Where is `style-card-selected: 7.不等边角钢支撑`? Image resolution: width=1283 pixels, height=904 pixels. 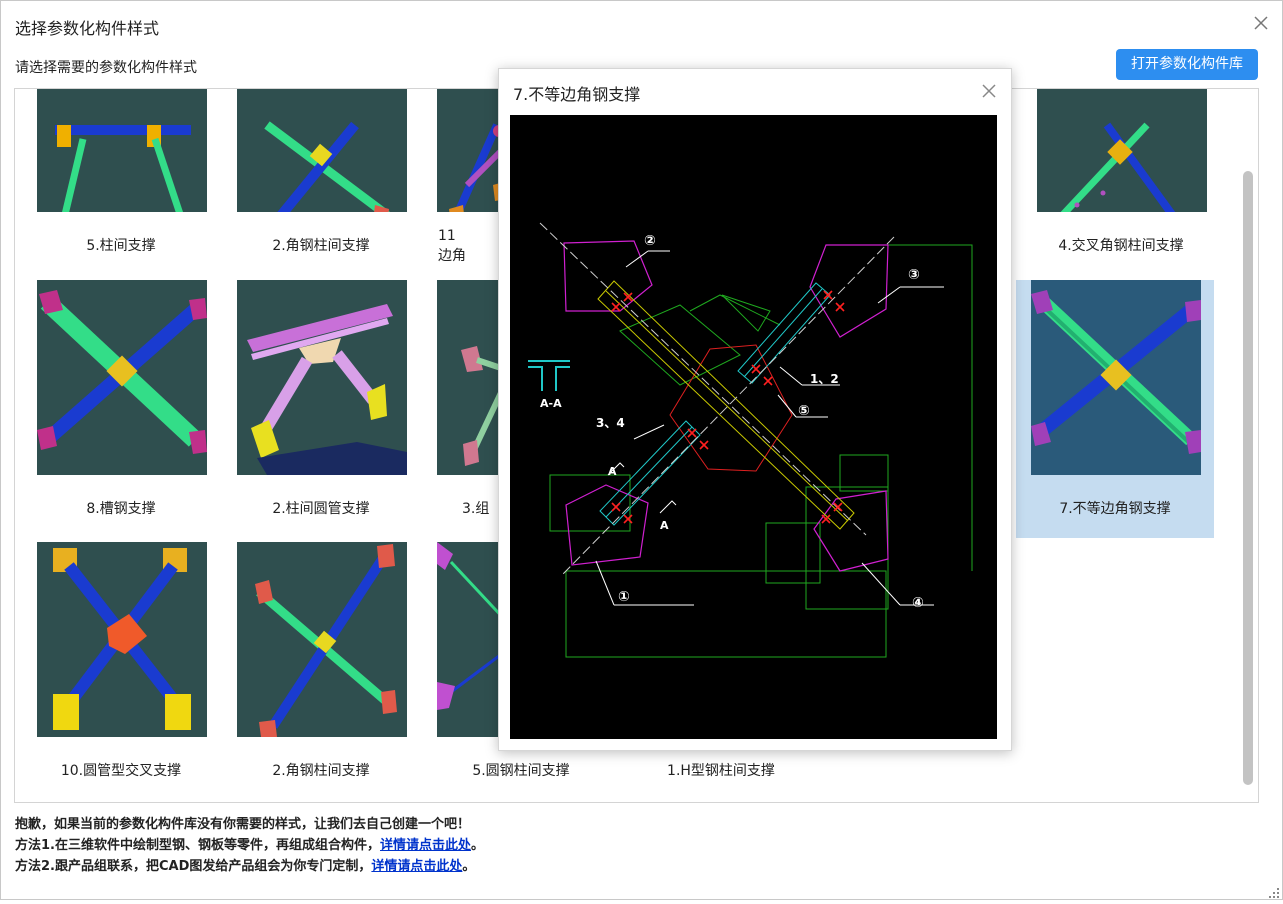 style-card-selected: 7.不等边角钢支撑 is located at coordinates (1115, 409).